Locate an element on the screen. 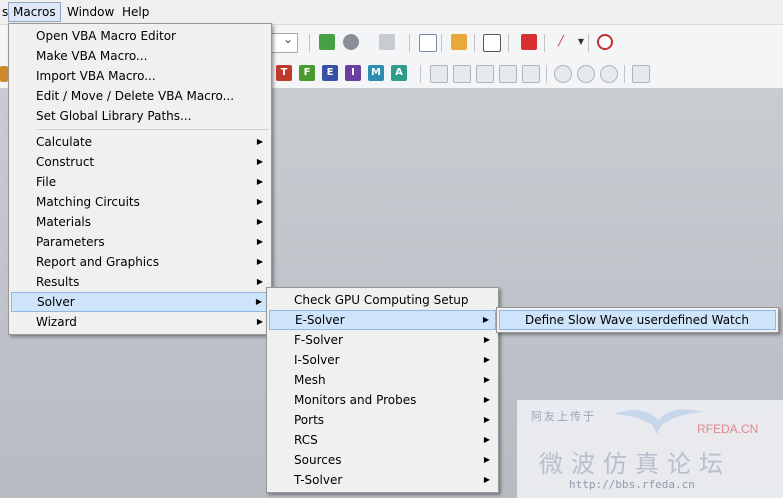 The image size is (783, 498). menu-item-solver: Solver ▶ is located at coordinates (140, 302).